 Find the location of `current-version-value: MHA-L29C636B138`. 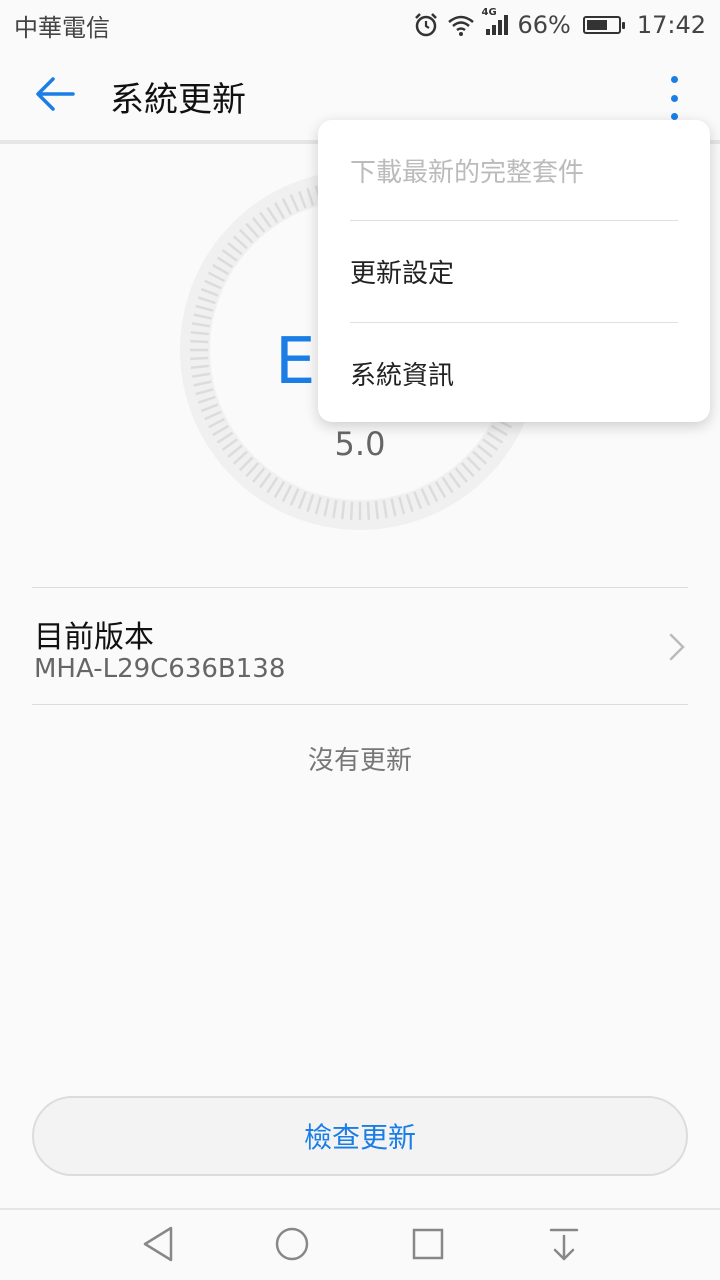

current-version-value: MHA-L29C636B138 is located at coordinates (160, 669).